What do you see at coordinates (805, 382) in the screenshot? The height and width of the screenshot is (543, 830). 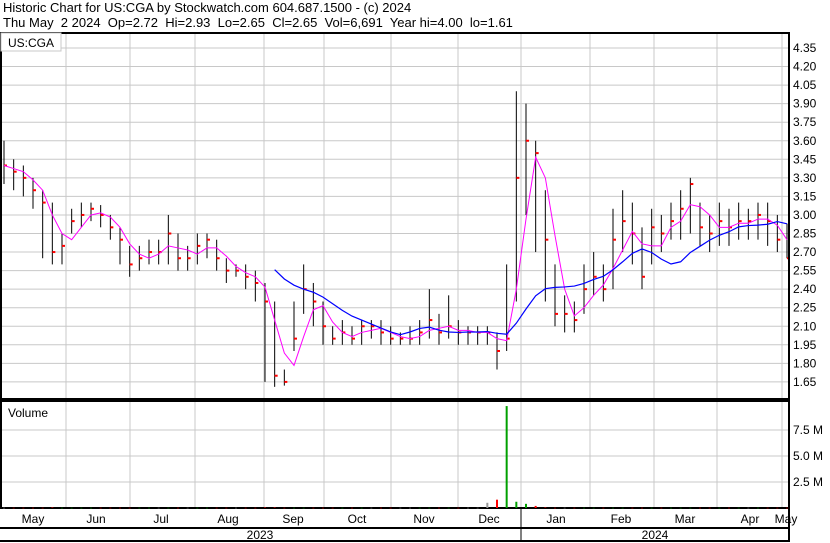 I see `price-tick-label: 1.65` at bounding box center [805, 382].